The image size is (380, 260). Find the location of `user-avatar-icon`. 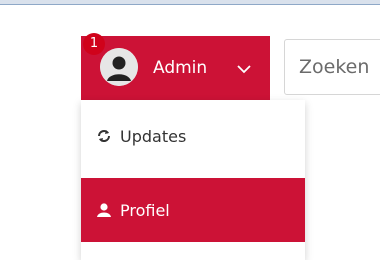

user-avatar-icon is located at coordinates (119, 67).